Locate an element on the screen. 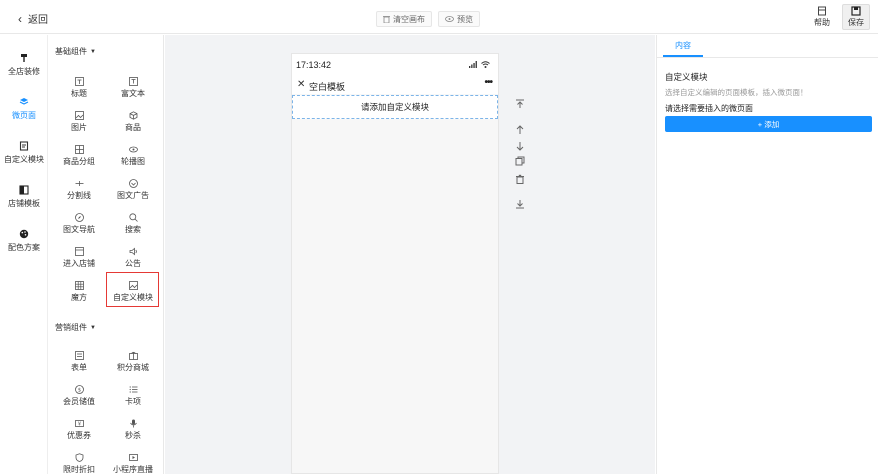  component-coupon: ¥ 优惠券 is located at coordinates (79, 430).